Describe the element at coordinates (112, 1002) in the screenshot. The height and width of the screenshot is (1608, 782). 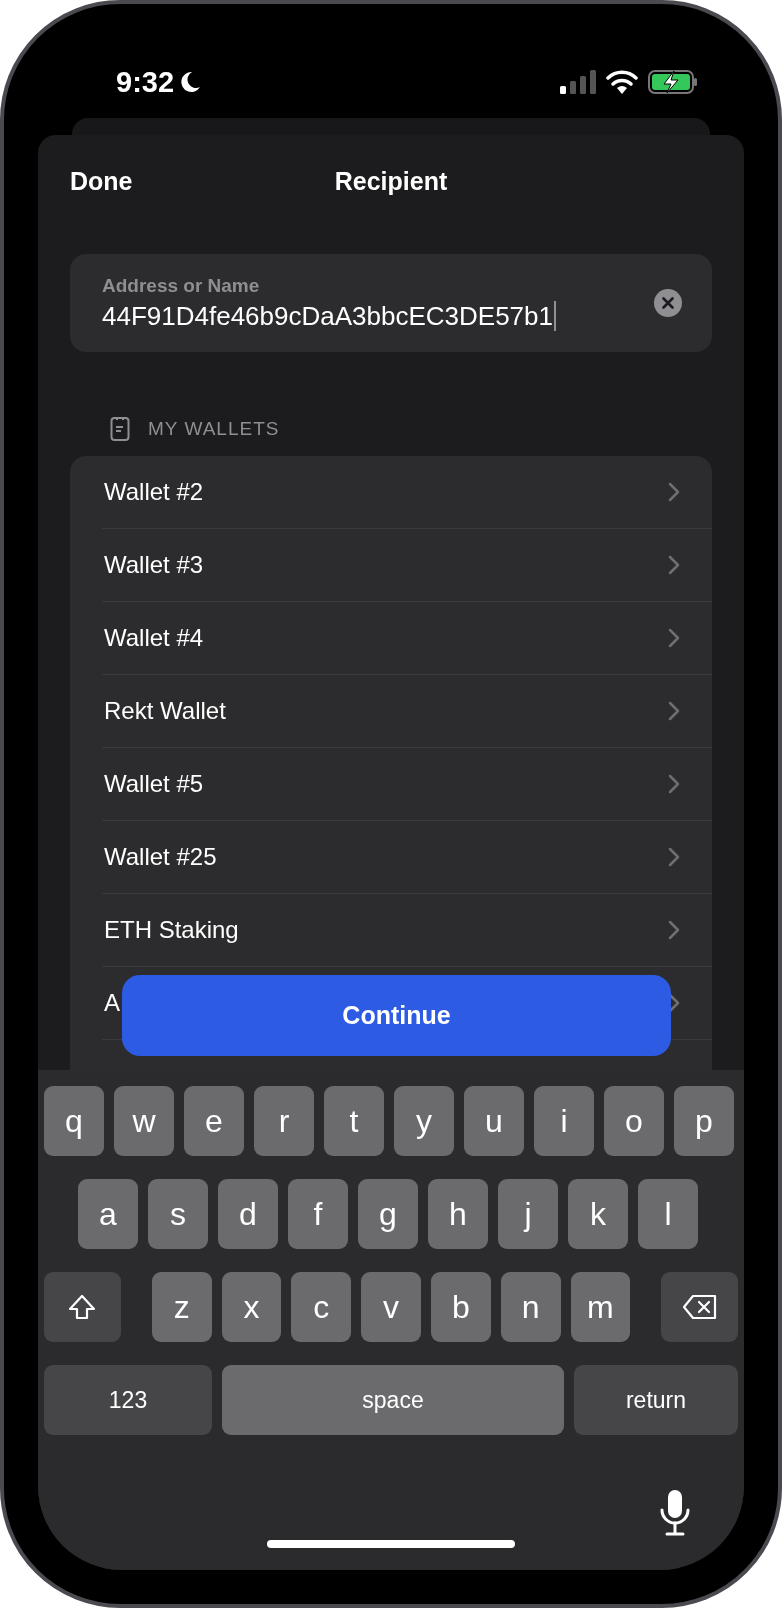
I see `wallet-name: A` at that location.